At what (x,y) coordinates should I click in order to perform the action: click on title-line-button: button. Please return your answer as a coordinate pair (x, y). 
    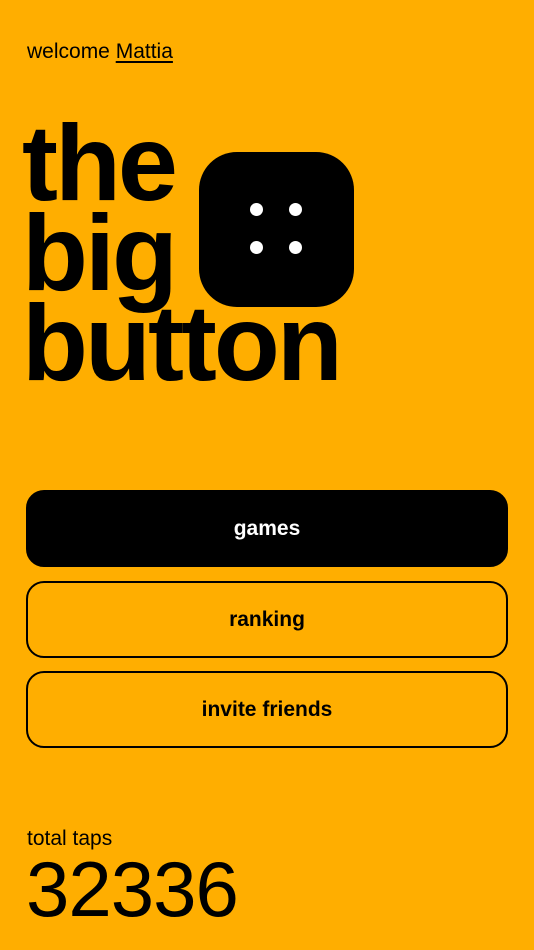
    Looking at the image, I should click on (182, 342).